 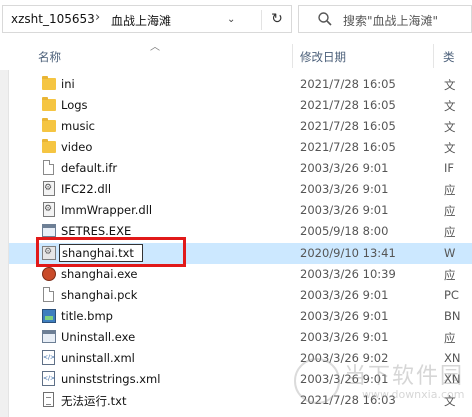 What do you see at coordinates (413, 394) in the screenshot?
I see `watermark-url: www.downxia.com` at bounding box center [413, 394].